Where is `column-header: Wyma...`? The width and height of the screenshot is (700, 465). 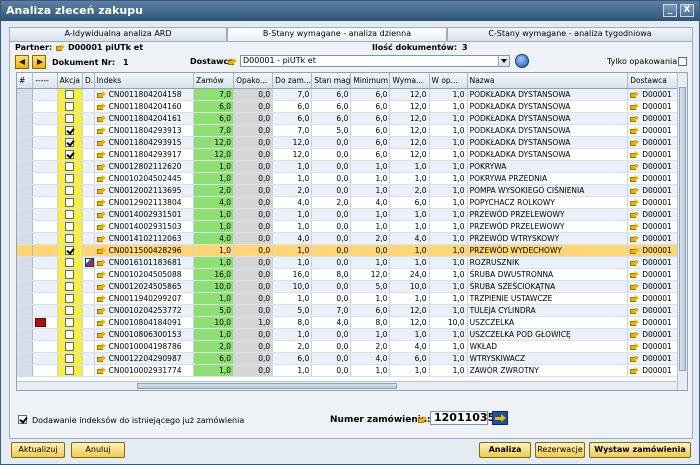
column-header: Wyma... is located at coordinates (409, 81).